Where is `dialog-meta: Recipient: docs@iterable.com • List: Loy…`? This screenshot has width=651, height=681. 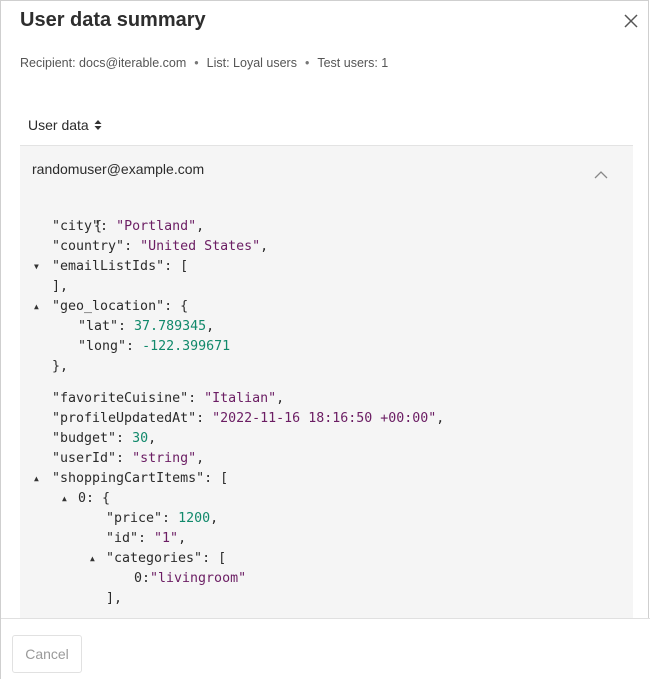 dialog-meta: Recipient: docs@iterable.com • List: Loy… is located at coordinates (204, 63).